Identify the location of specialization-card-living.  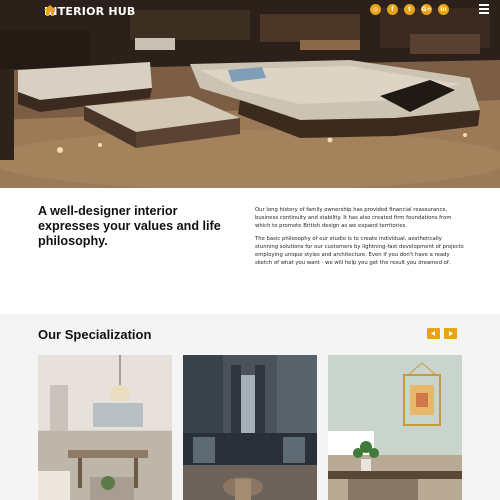
(395, 427).